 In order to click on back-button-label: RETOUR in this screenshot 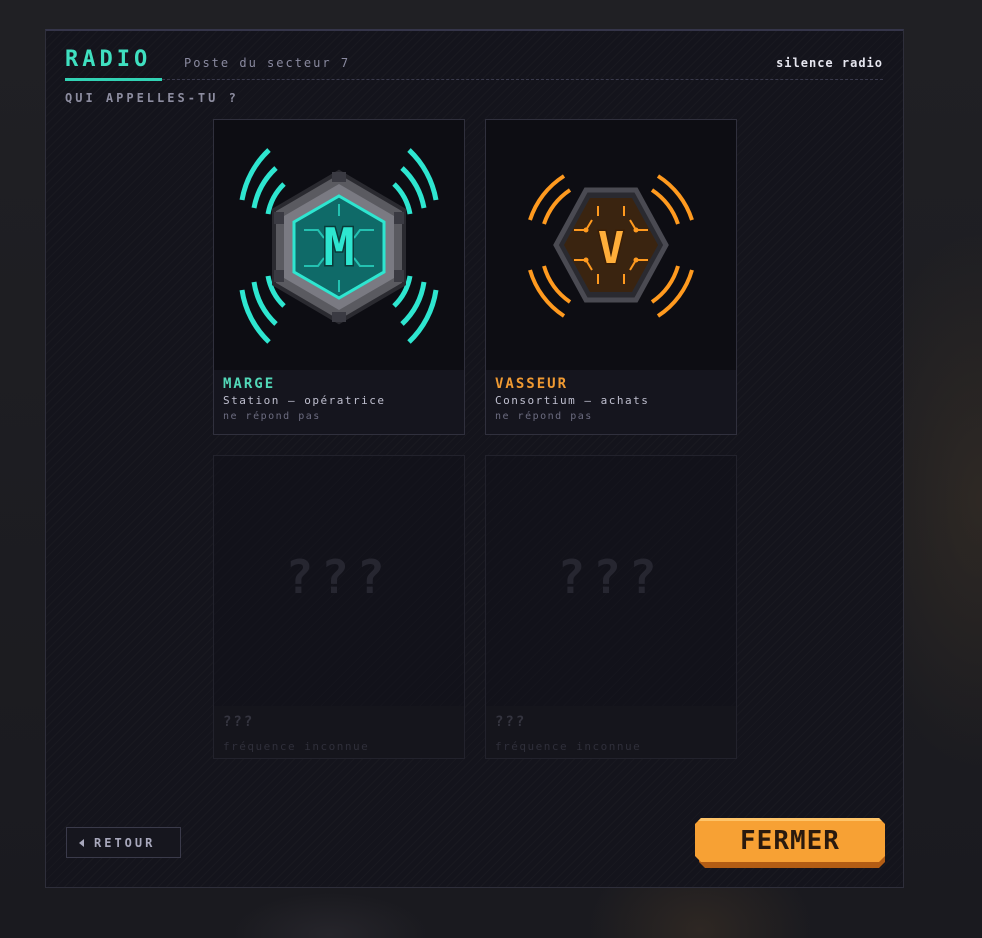, I will do `click(125, 842)`.